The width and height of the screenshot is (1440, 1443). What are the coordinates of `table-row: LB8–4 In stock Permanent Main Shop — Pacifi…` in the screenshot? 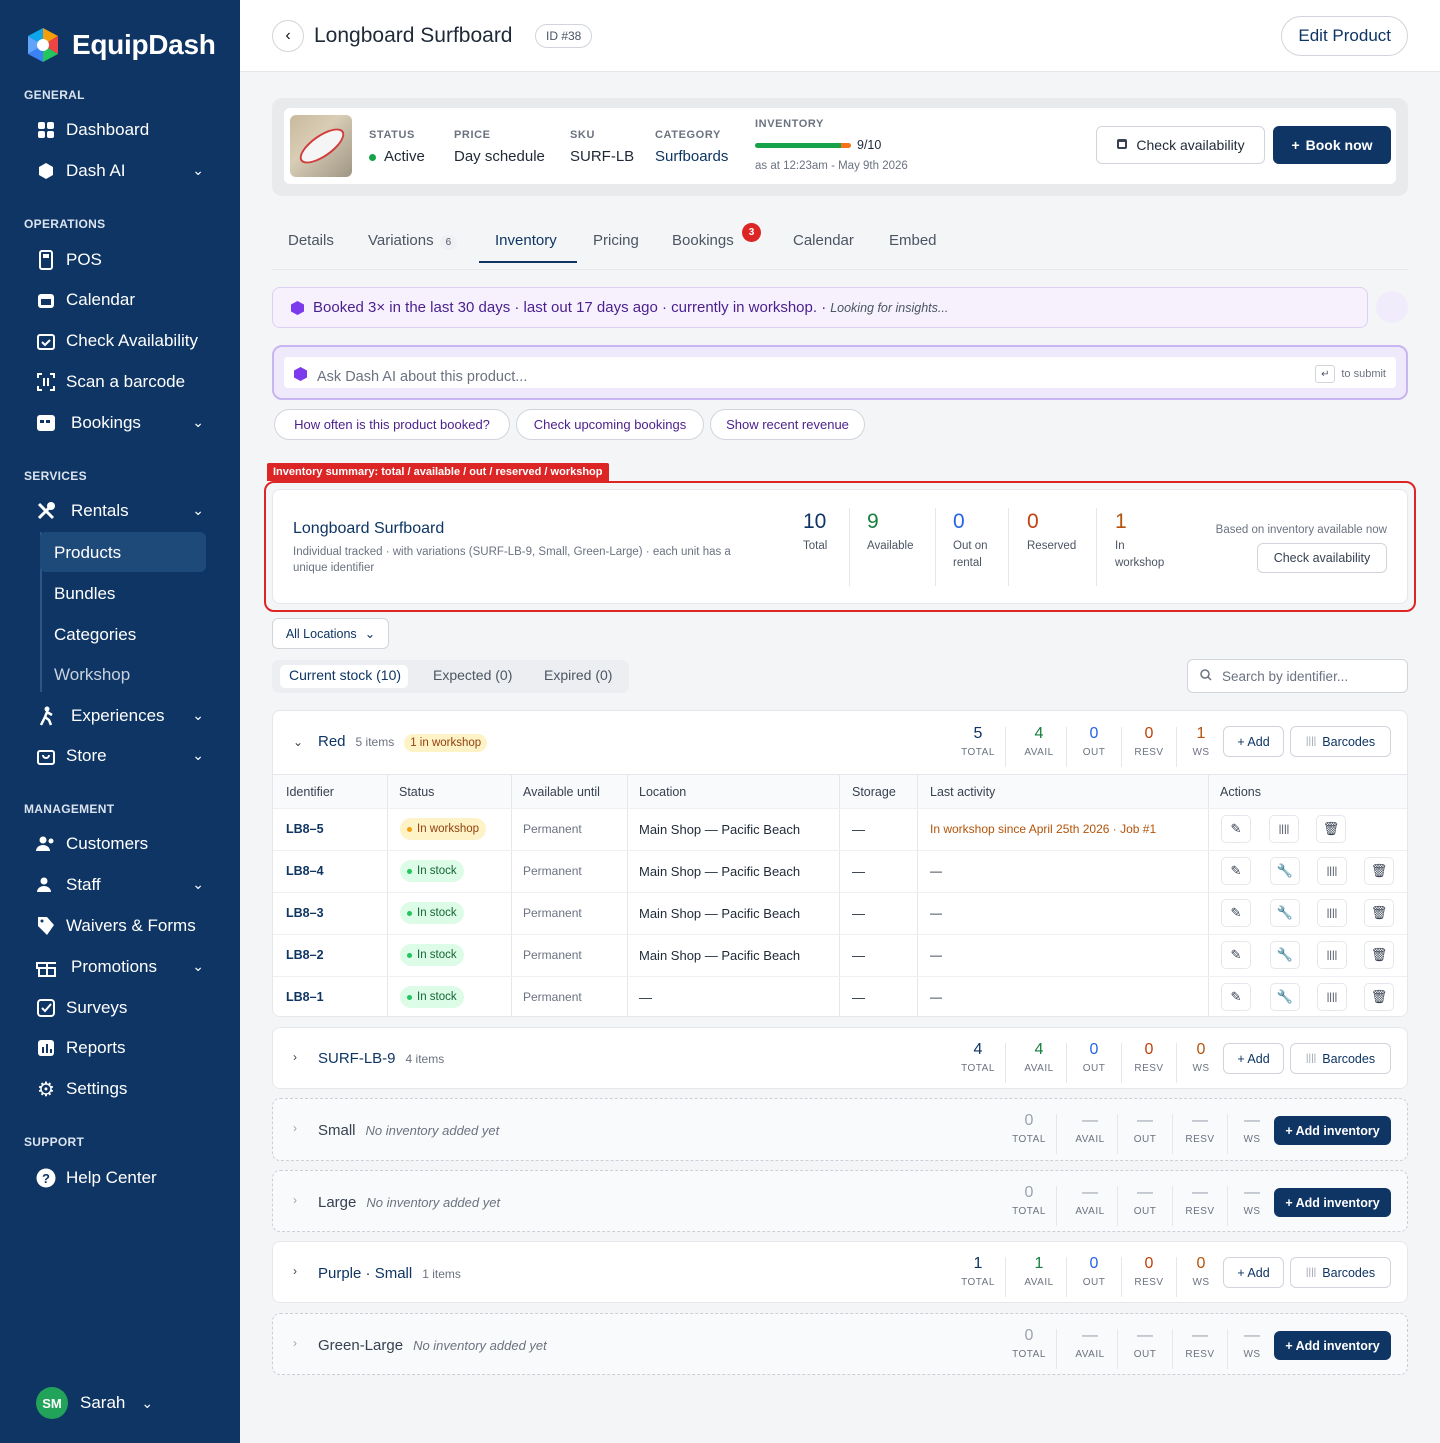 It's located at (840, 871).